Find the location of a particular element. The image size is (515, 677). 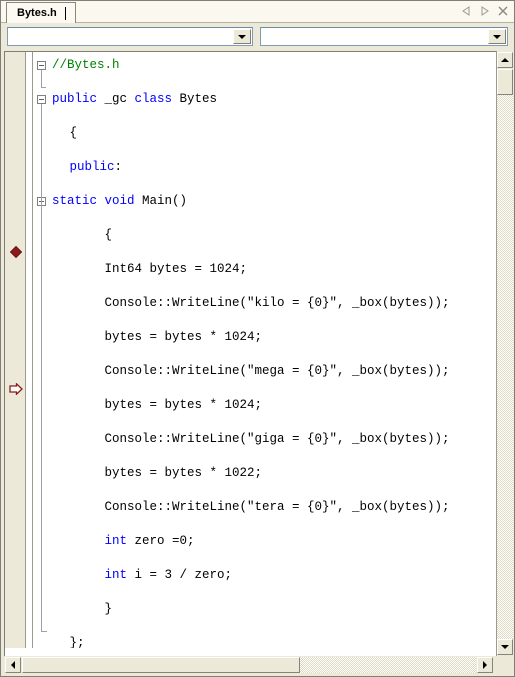

code-token: }; is located at coordinates (77, 642).